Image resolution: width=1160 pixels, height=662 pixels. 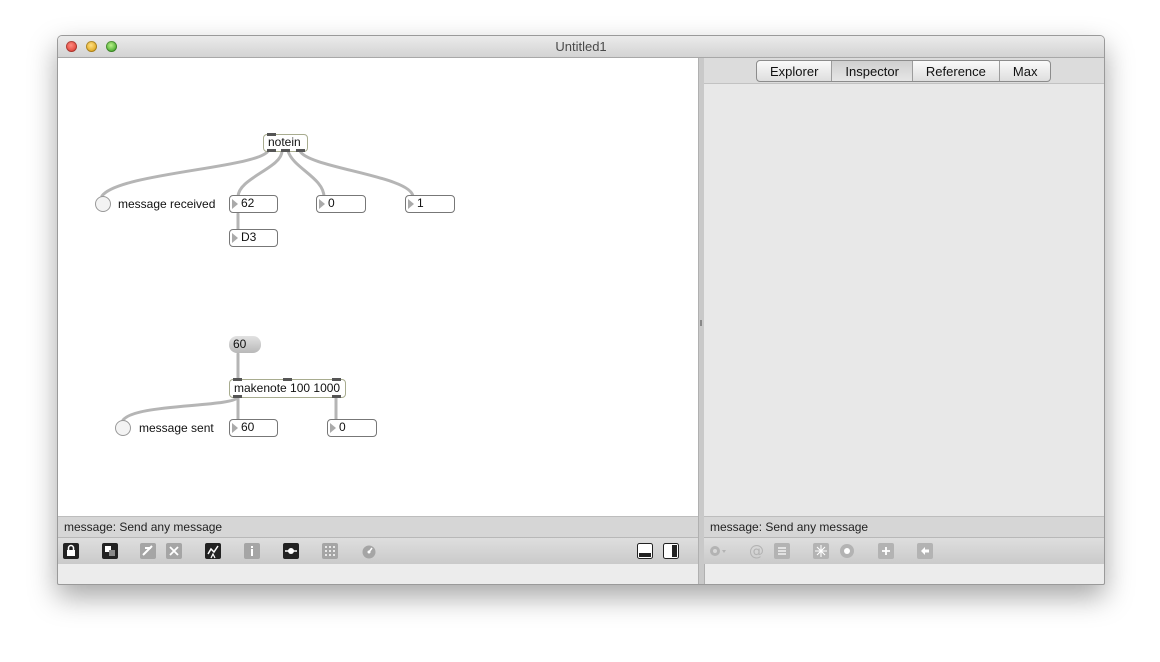 I want to click on cord-makenote-to-sent-led, so click(x=180, y=409).